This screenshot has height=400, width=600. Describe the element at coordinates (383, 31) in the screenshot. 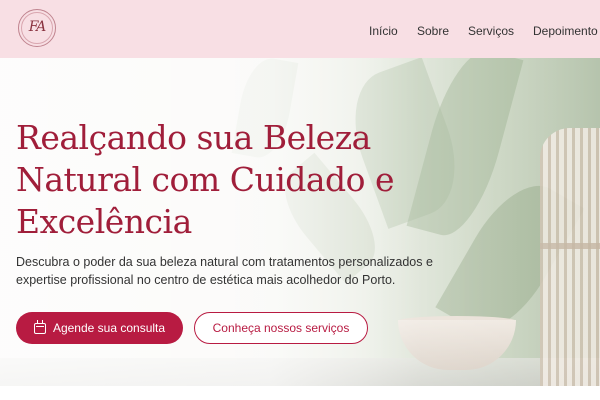

I see `nav-inicio: Início` at that location.